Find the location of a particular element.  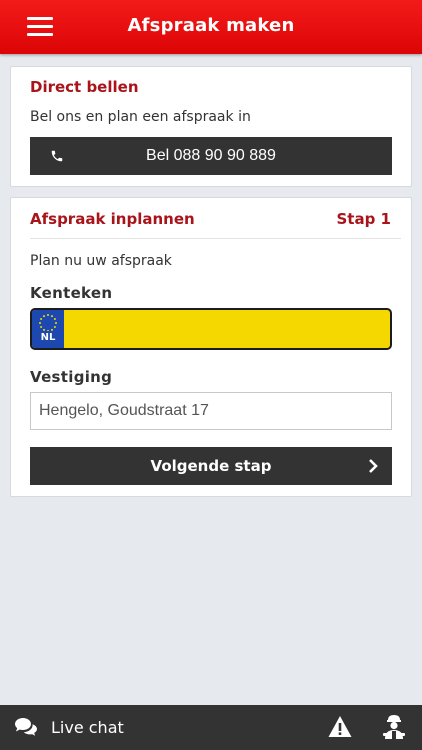

license-plate-input is located at coordinates (227, 329).